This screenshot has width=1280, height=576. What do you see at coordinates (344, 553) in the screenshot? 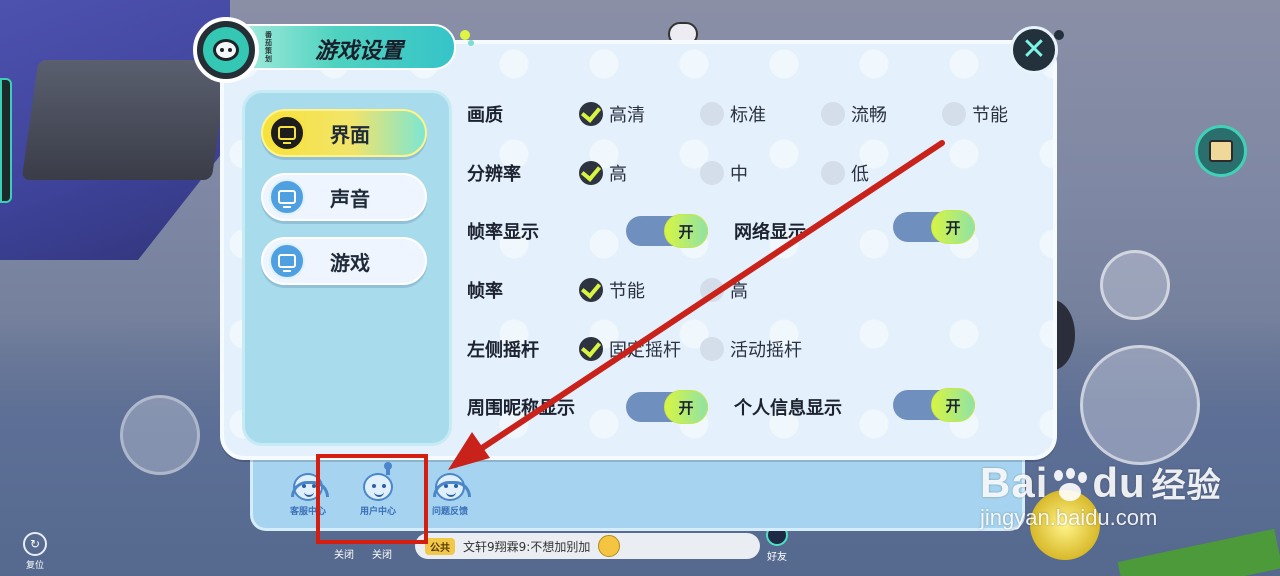
I see `close-label-1: 关闭` at bounding box center [344, 553].